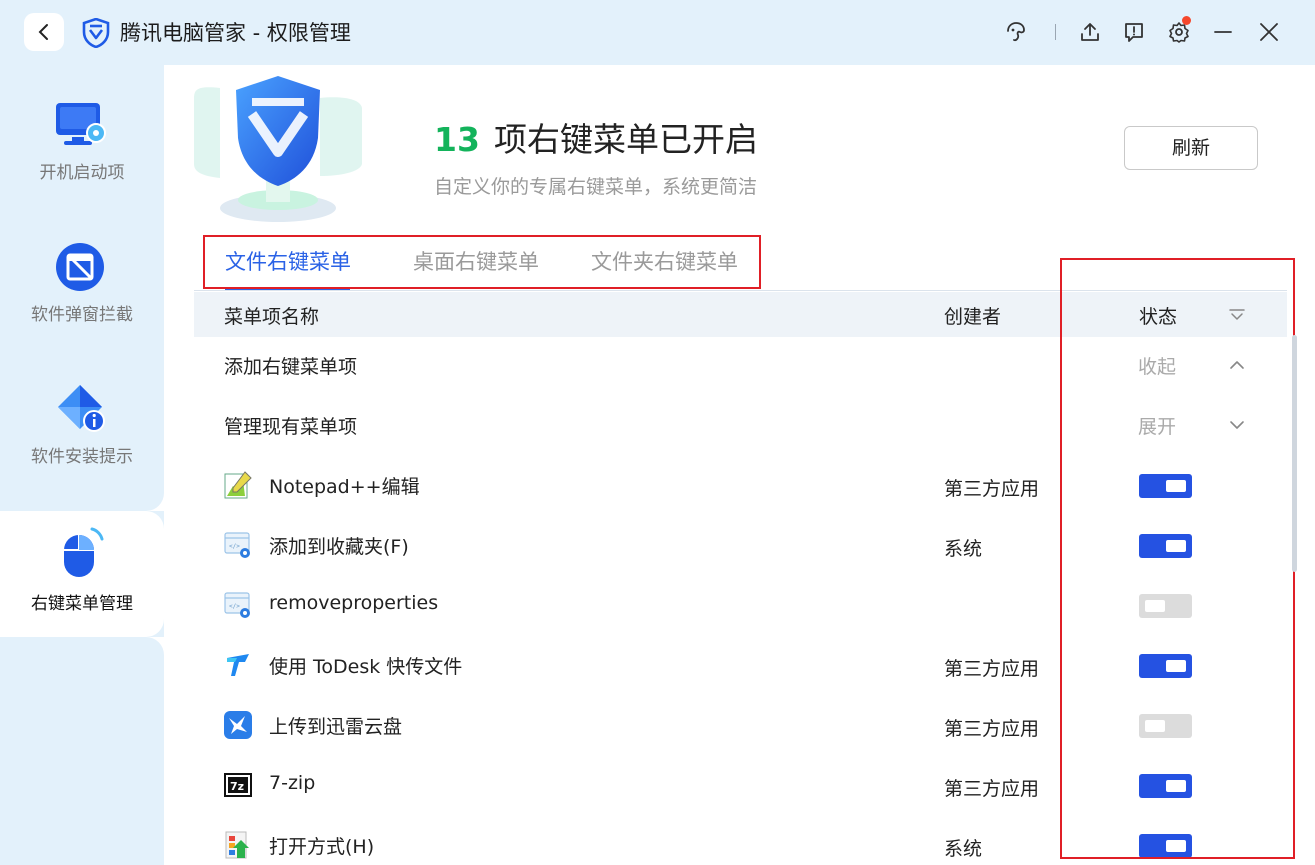 This screenshot has height=865, width=1315. Describe the element at coordinates (82, 604) in the screenshot. I see `sidebar-item-label: 右键菜单管理` at that location.